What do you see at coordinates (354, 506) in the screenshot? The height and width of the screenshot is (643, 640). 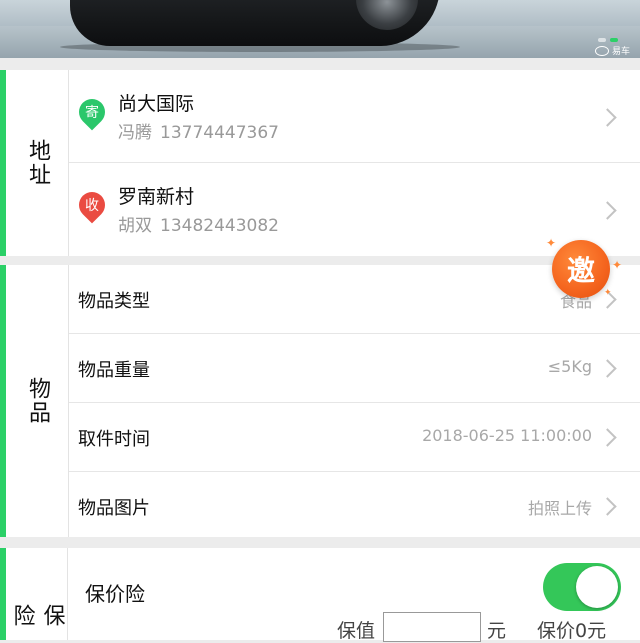 I see `item-photo-row: 物品图片 拍照上传` at bounding box center [354, 506].